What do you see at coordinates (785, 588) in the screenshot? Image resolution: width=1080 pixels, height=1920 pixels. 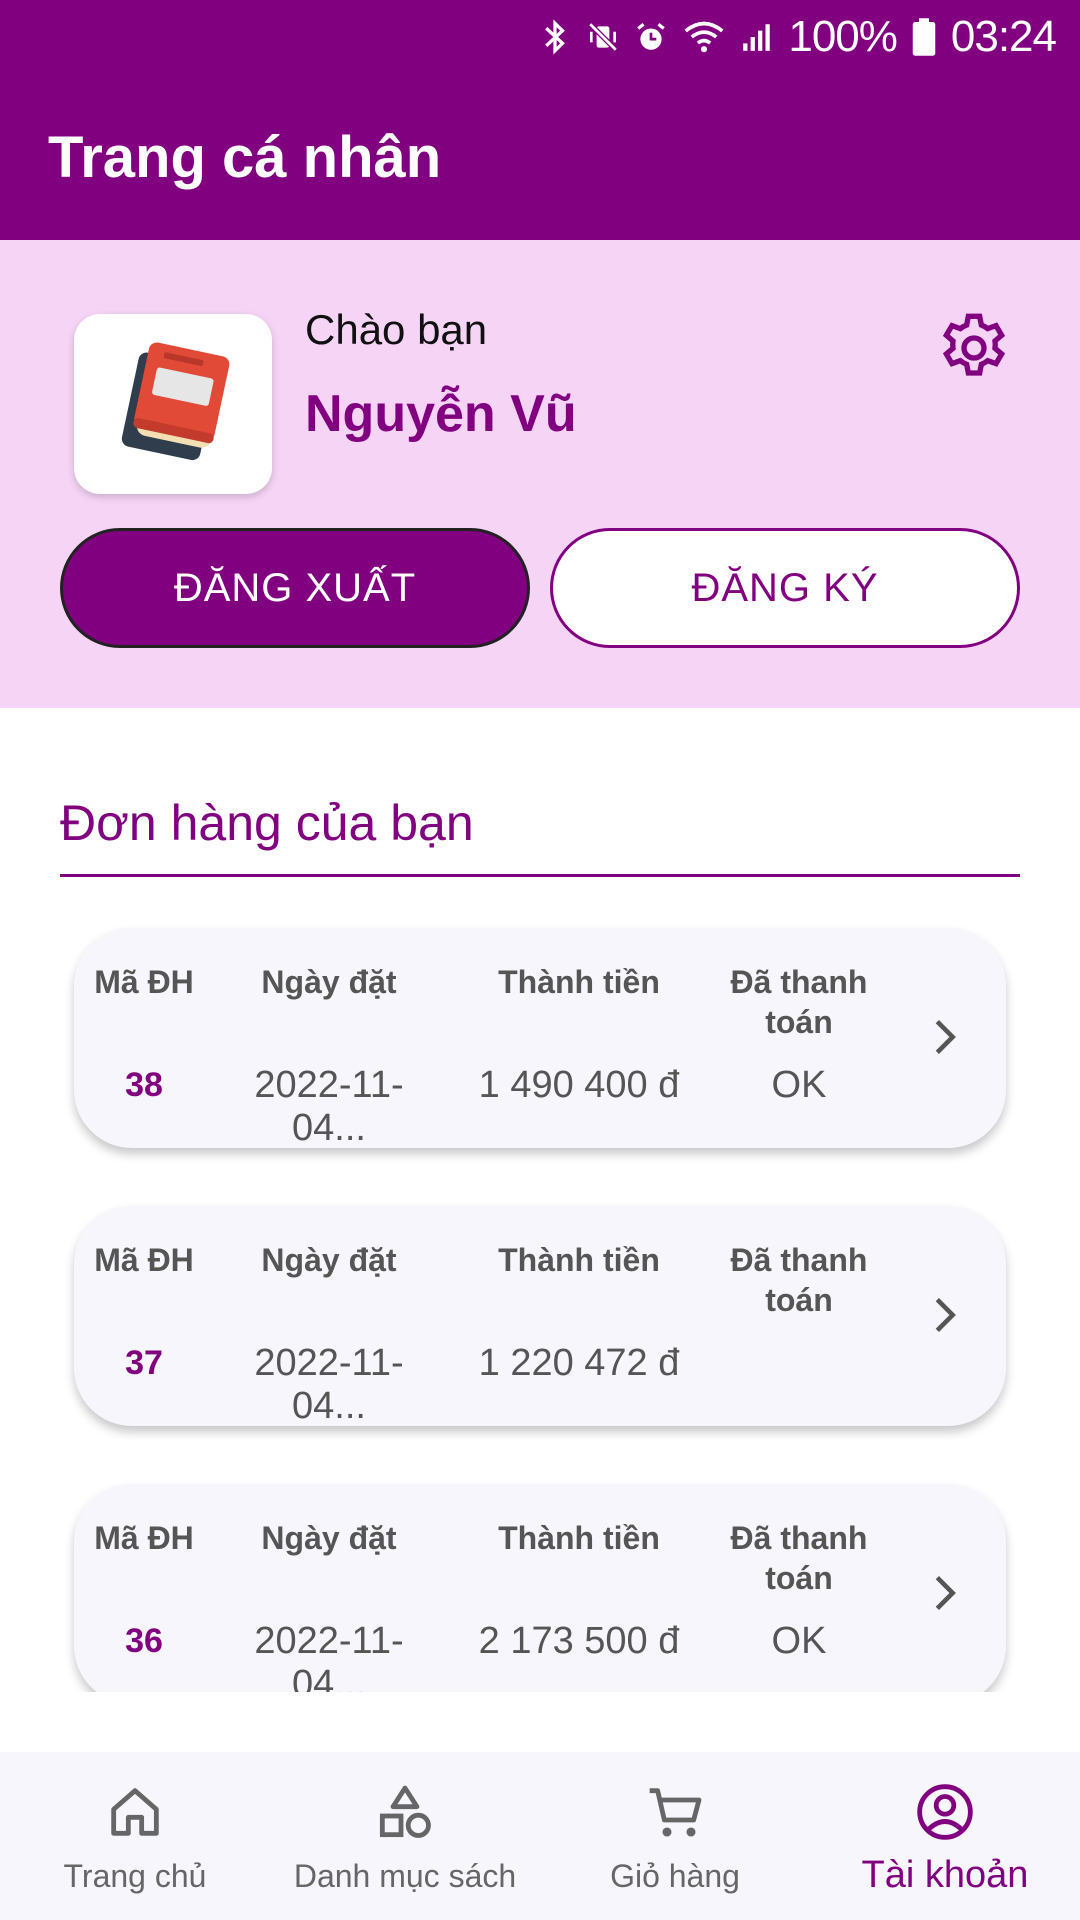 I see `register-button: ĐĂNG KÝ` at bounding box center [785, 588].